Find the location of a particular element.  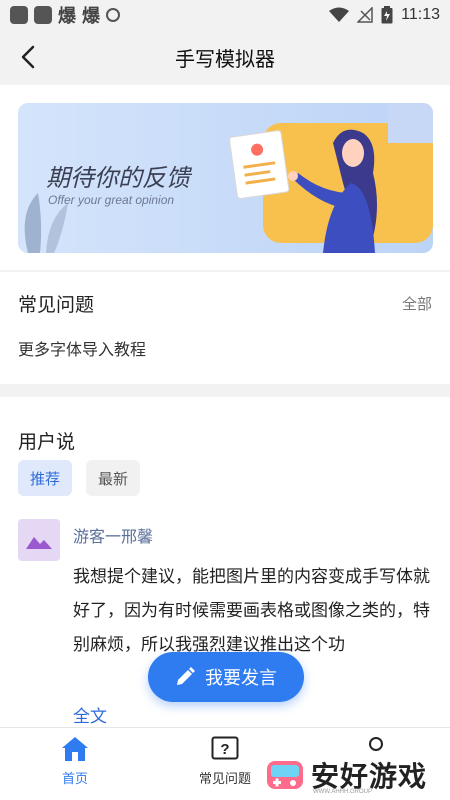

faq-section: 常见问题 全部 更多字体导入教程 is located at coordinates (225, 328).